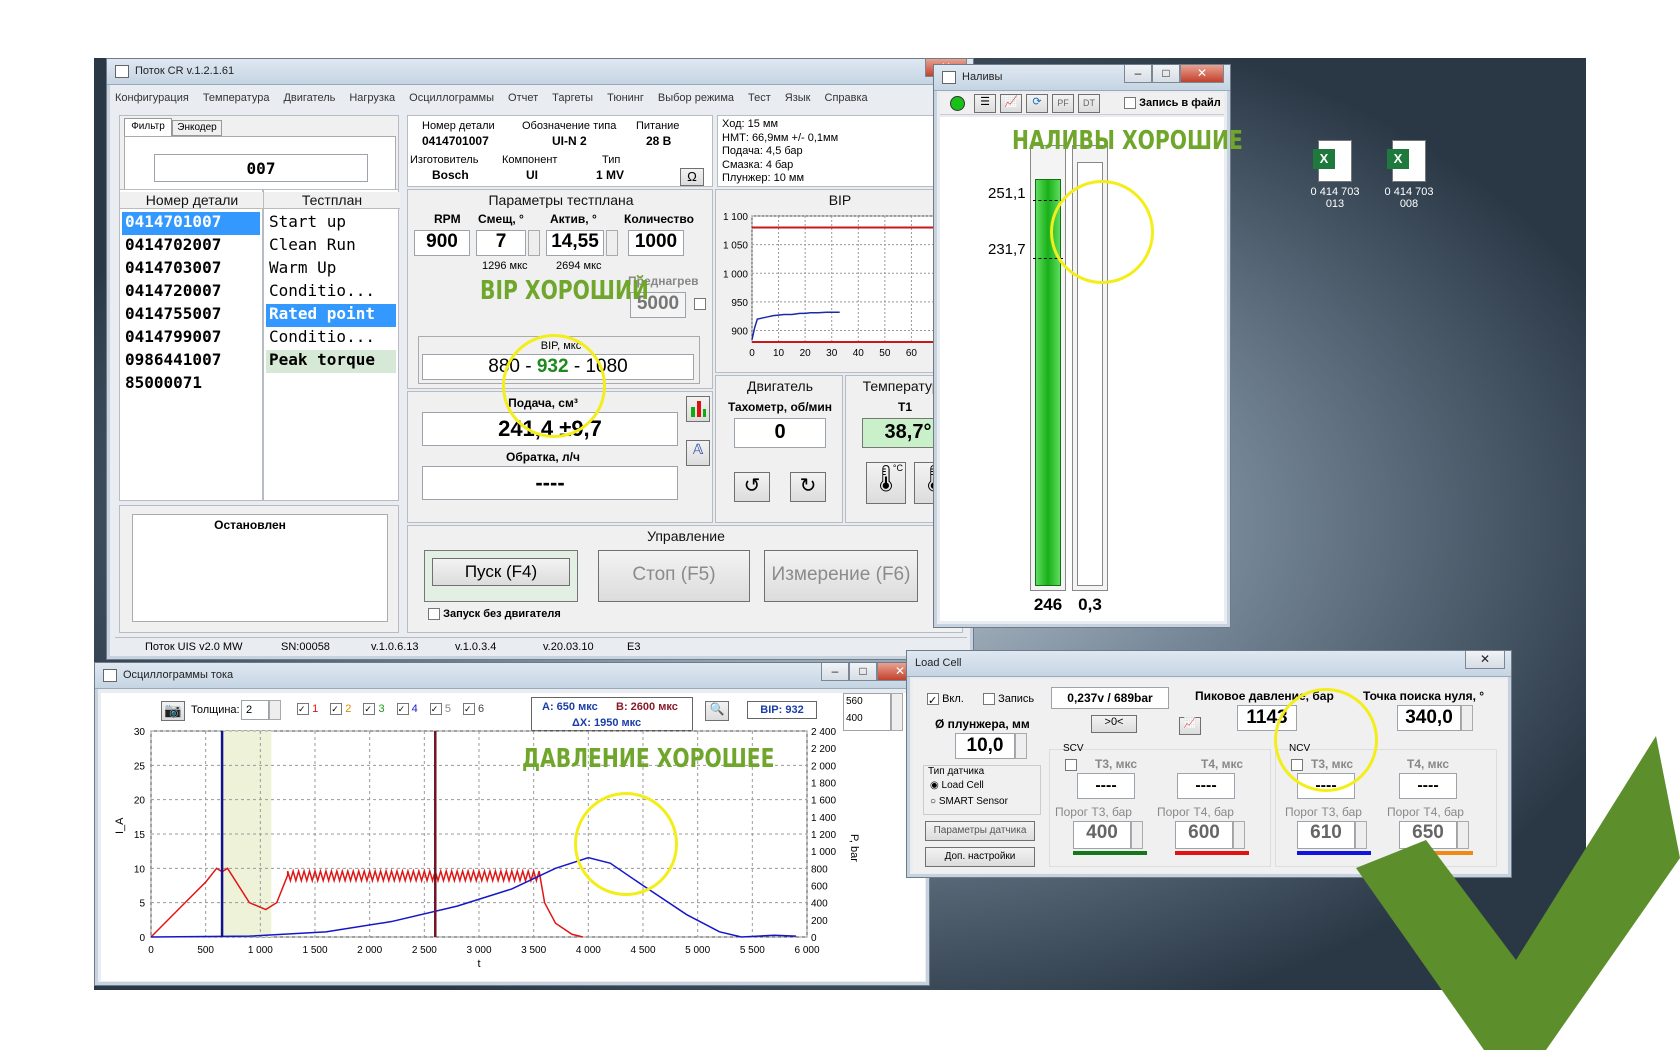 This screenshot has height=1050, width=1680. What do you see at coordinates (700, 304) in the screenshot?
I see `preheat-checkbox` at bounding box center [700, 304].